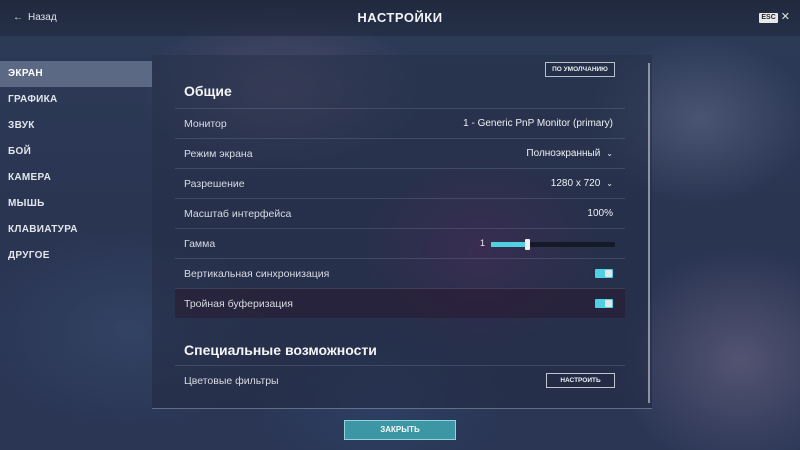 The height and width of the screenshot is (450, 800). I want to click on configure-color-filters-button: НАСТРОИТЬ, so click(580, 380).